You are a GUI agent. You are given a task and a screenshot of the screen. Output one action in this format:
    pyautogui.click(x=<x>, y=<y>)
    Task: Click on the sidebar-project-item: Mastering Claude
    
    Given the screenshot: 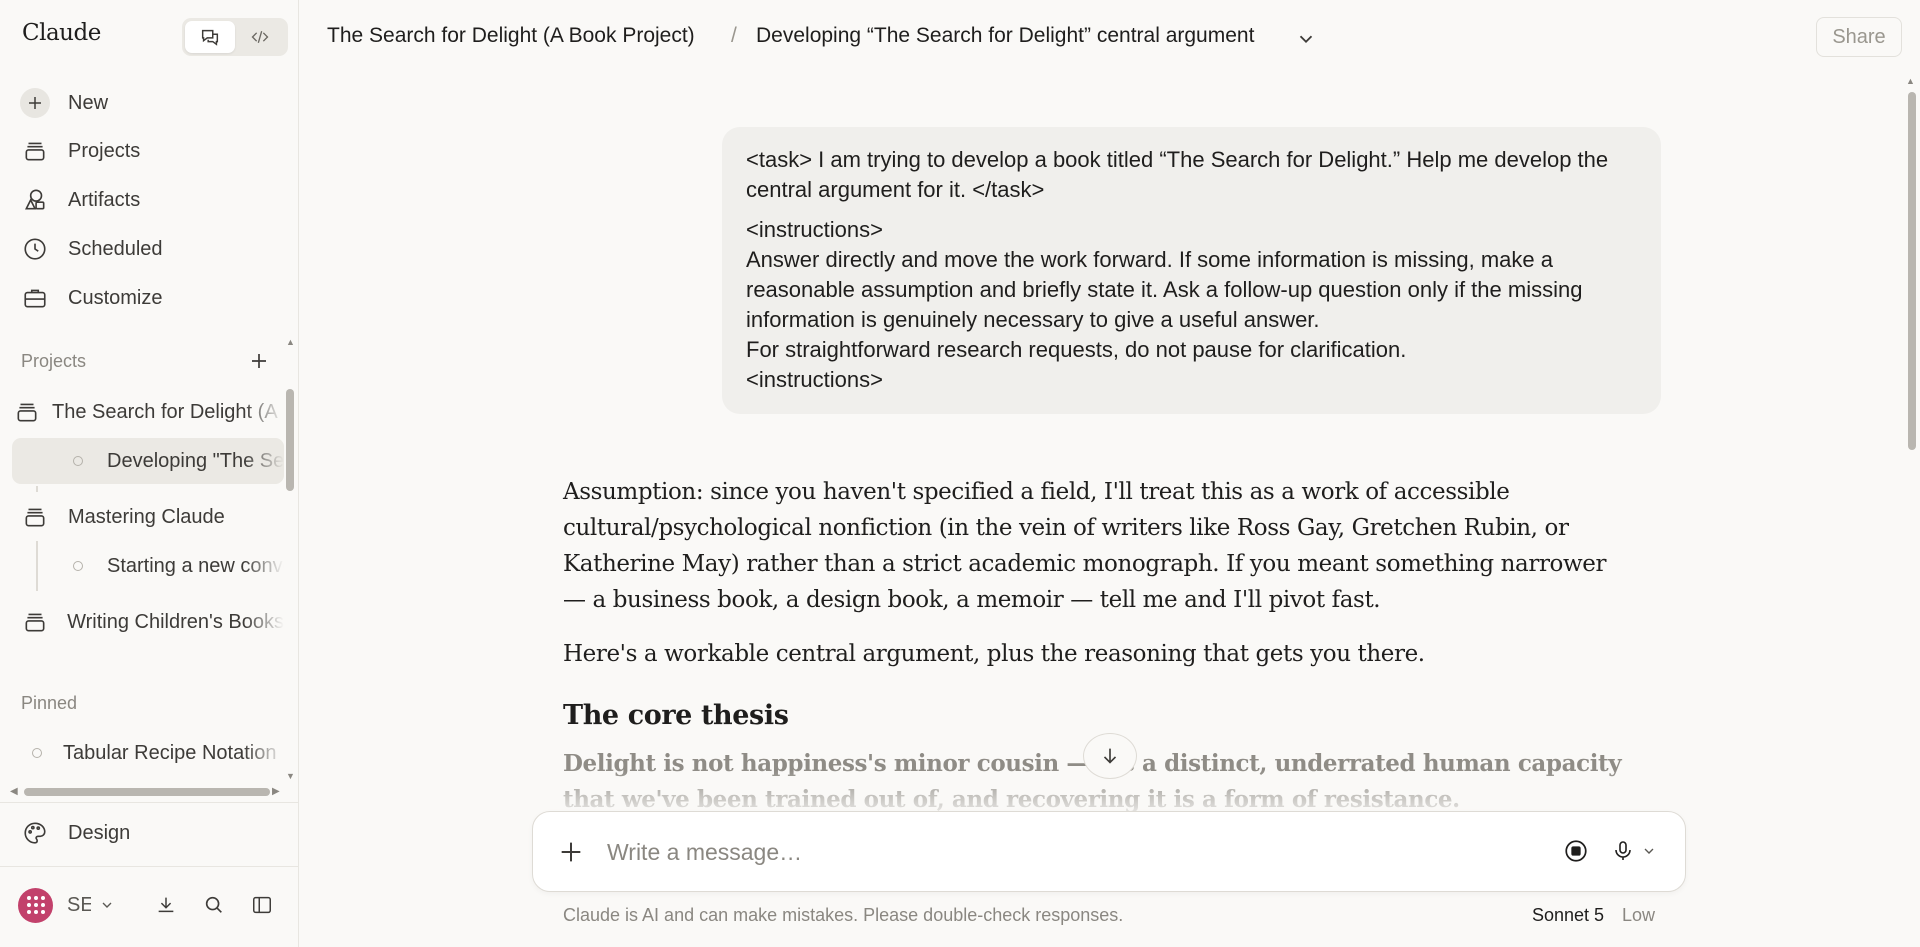 What is the action you would take?
    pyautogui.click(x=148, y=517)
    